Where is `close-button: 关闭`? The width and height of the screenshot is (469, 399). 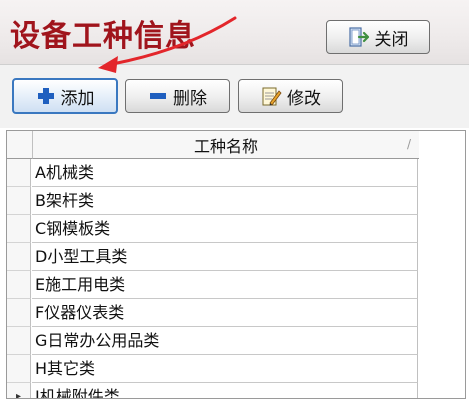 close-button: 关闭 is located at coordinates (378, 37).